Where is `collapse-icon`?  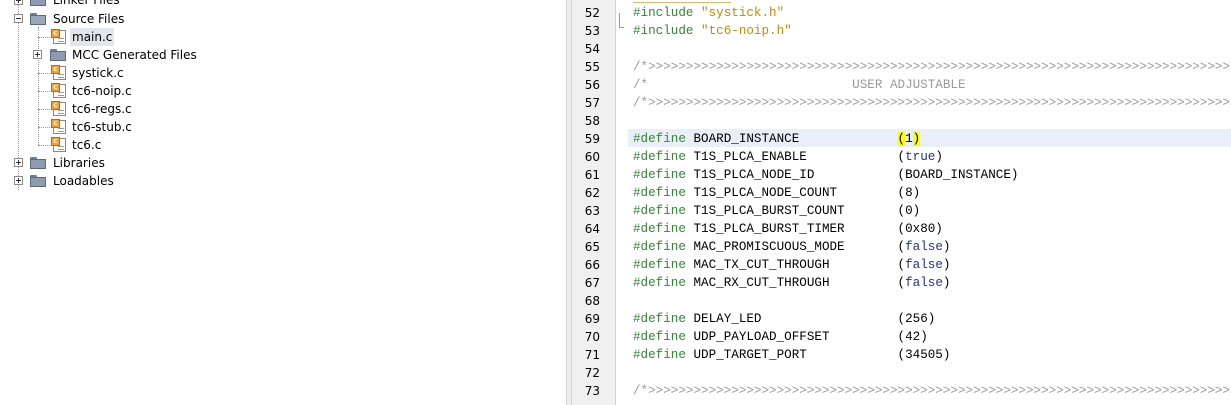 collapse-icon is located at coordinates (18, 18).